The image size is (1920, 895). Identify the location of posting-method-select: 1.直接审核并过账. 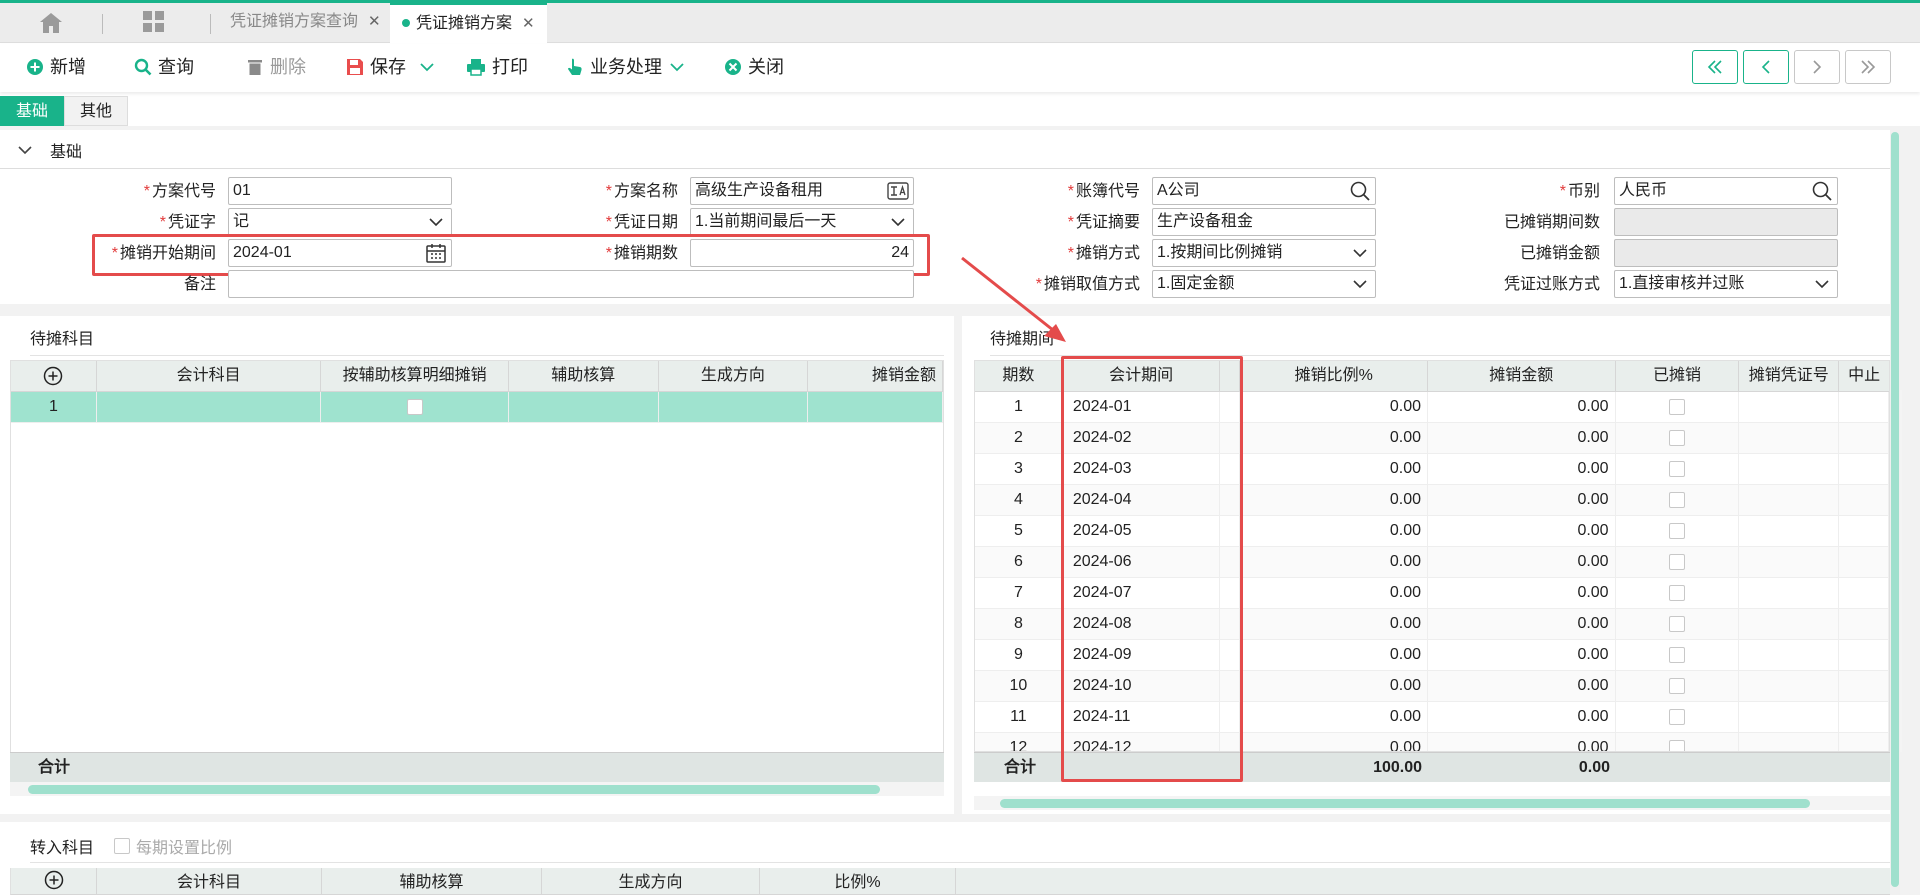
(1726, 284).